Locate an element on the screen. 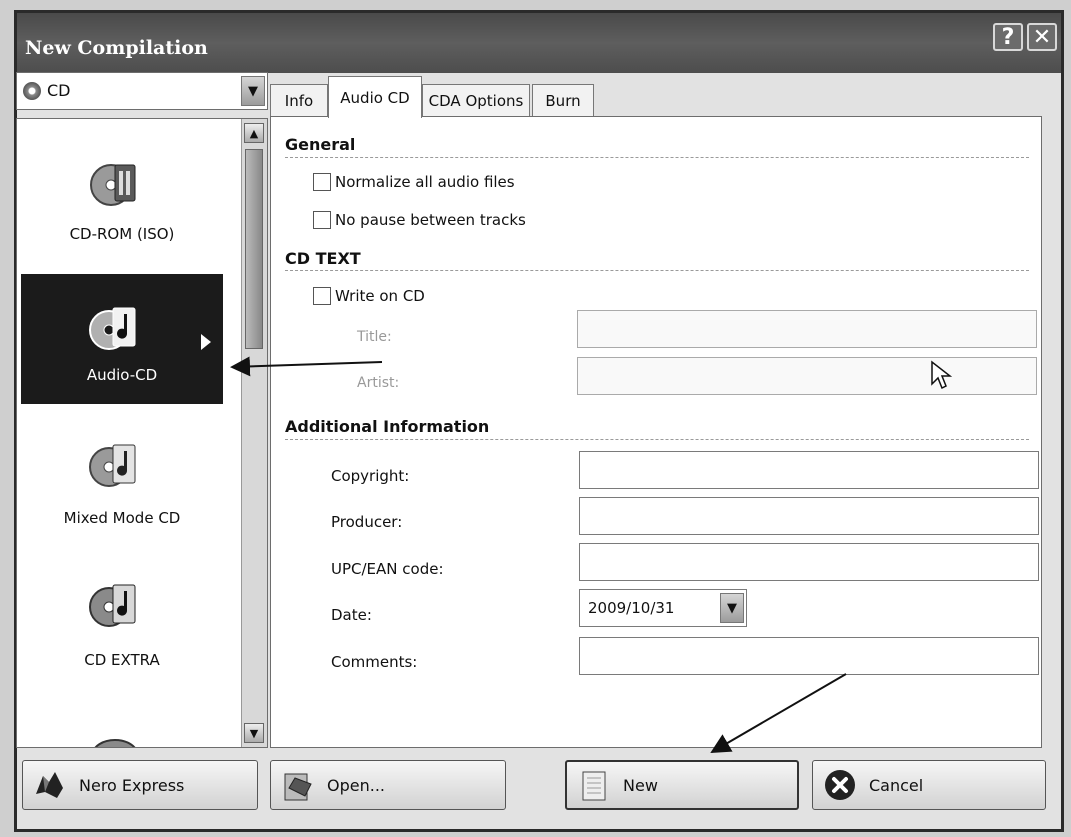  comments-label: Comments: is located at coordinates (374, 662).